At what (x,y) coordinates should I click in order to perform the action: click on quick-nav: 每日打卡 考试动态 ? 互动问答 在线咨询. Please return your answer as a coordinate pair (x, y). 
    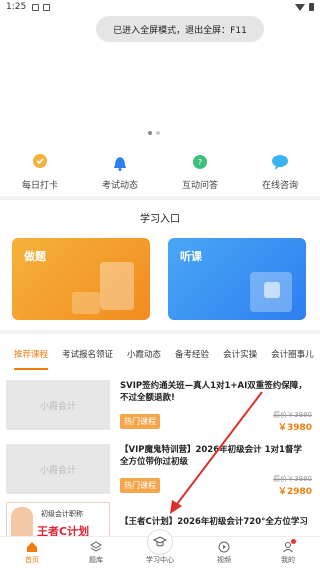
    Looking at the image, I should click on (160, 169).